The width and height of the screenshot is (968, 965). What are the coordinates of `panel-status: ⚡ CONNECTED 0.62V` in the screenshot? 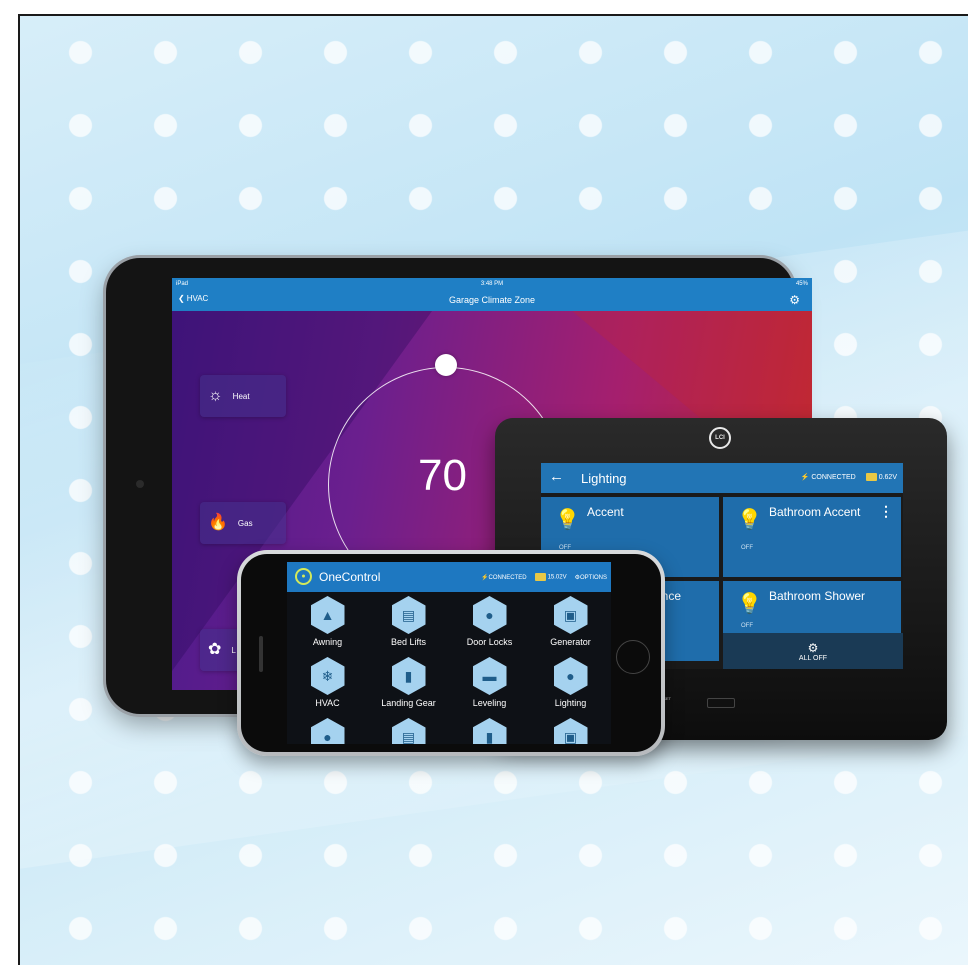 It's located at (849, 477).